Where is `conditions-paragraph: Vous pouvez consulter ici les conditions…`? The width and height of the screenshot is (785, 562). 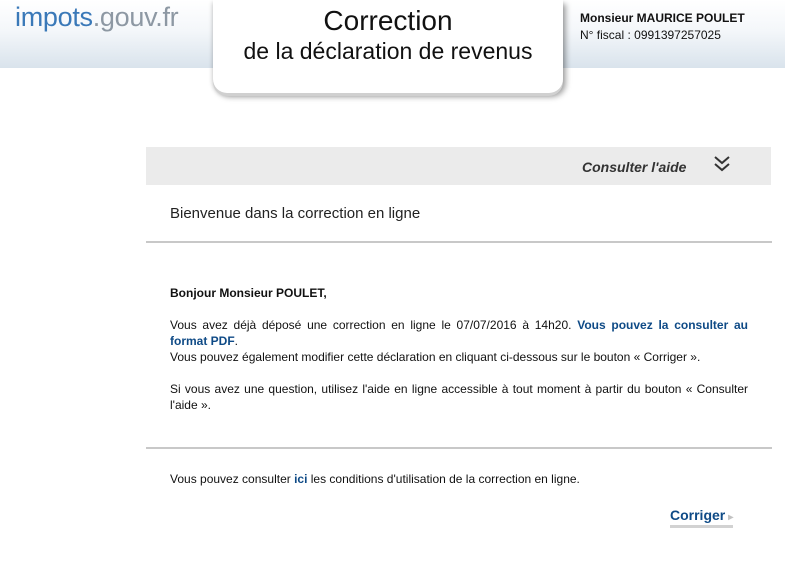 conditions-paragraph: Vous pouvez consulter ici les conditions… is located at coordinates (375, 479).